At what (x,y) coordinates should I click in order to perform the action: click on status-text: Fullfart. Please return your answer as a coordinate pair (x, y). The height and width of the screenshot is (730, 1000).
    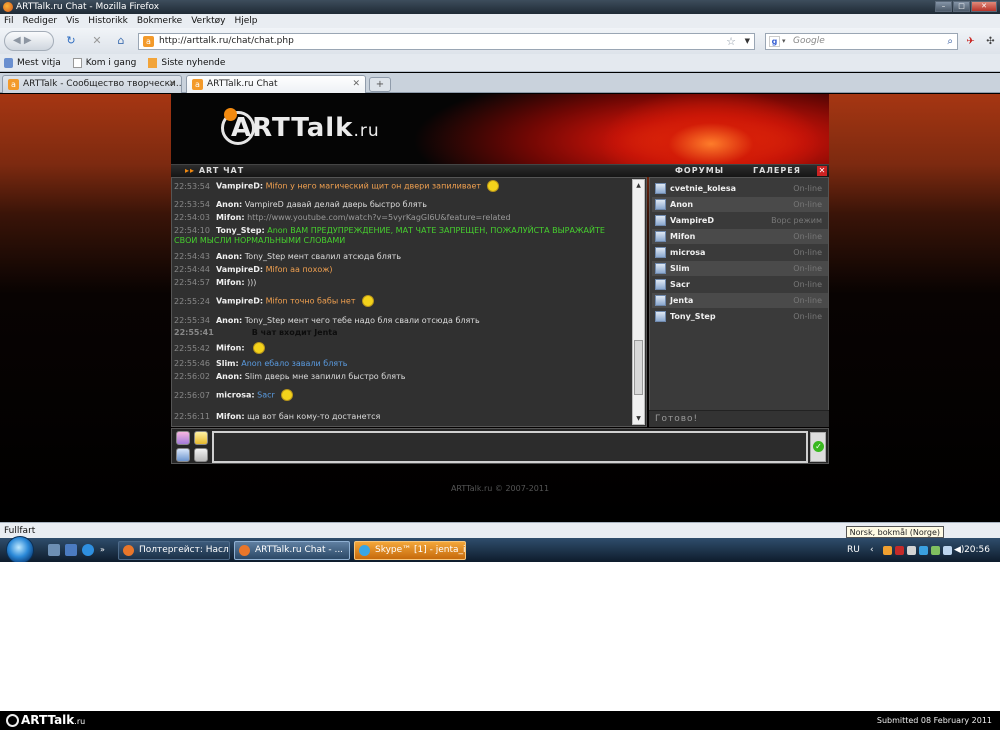
    Looking at the image, I should click on (20, 531).